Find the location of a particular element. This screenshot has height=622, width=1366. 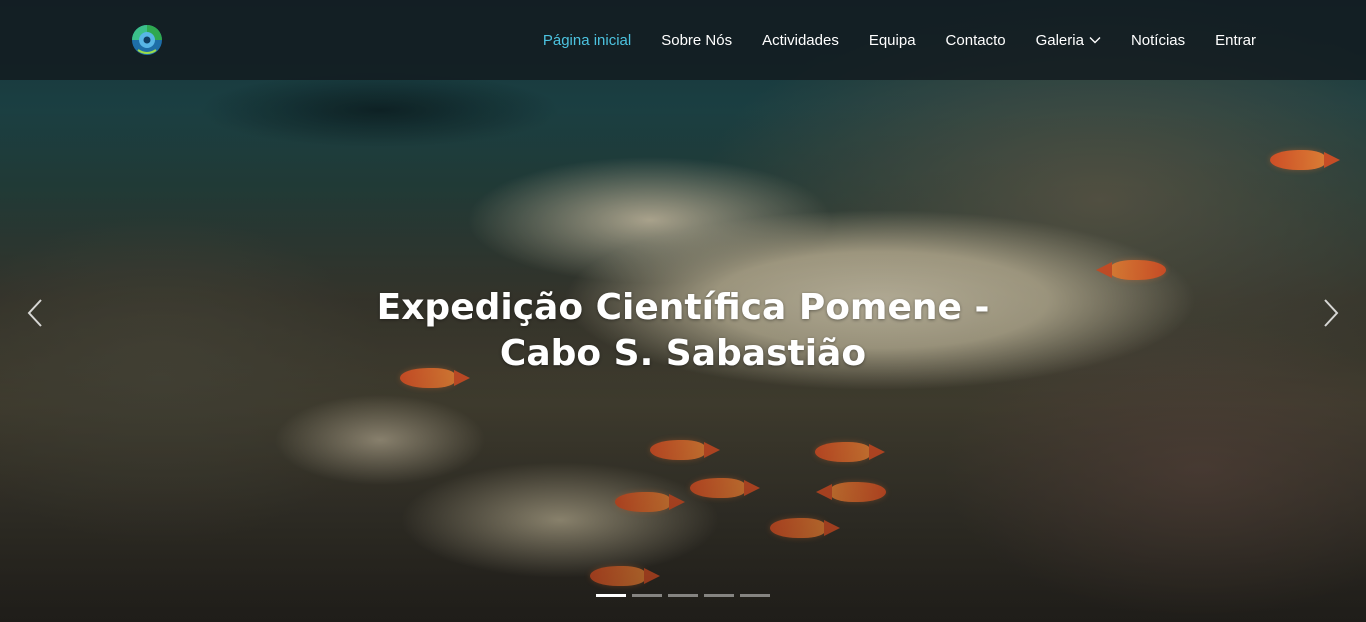

nav-item-contact: Contacto is located at coordinates (976, 40).